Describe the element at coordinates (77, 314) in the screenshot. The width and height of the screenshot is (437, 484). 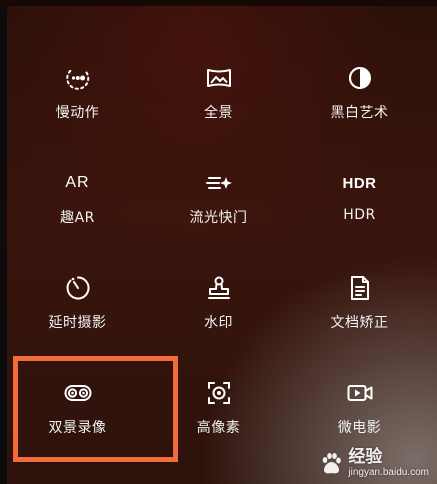
I see `mode-time-lapse: 延时摄影` at that location.